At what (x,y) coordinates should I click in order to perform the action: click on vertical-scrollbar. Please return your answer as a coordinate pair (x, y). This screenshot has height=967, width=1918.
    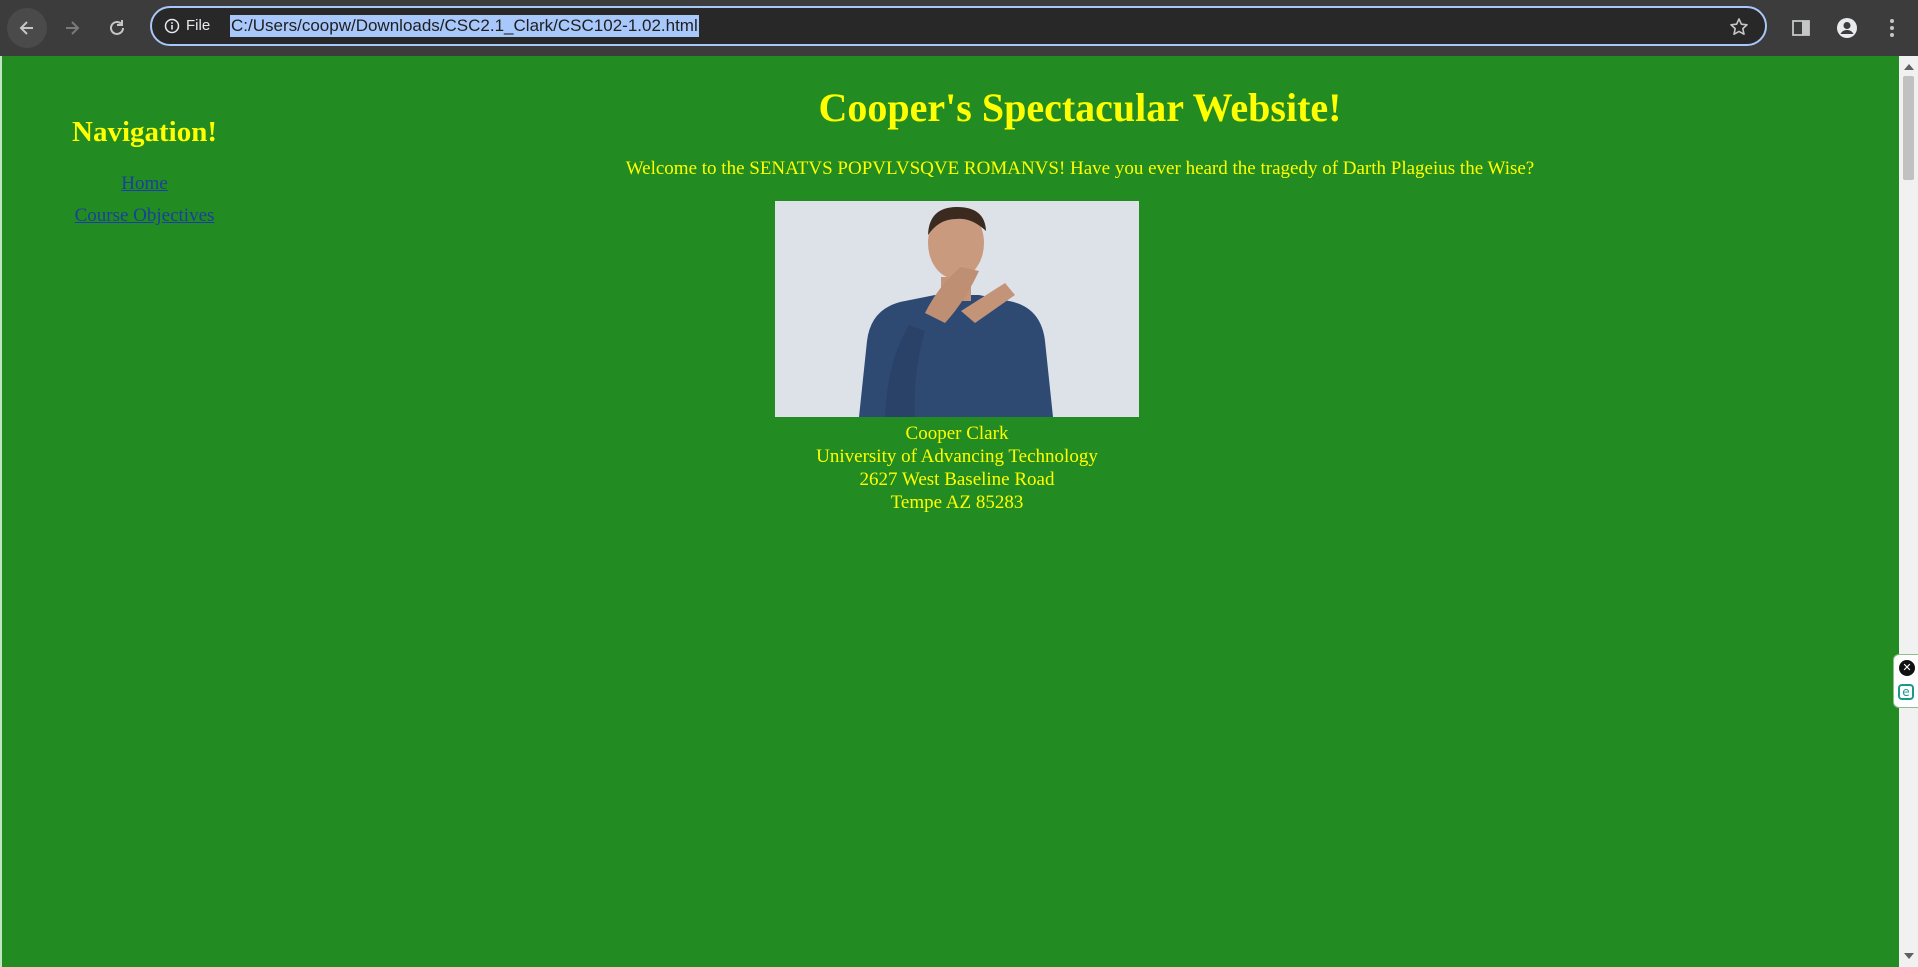
    Looking at the image, I should click on (1908, 511).